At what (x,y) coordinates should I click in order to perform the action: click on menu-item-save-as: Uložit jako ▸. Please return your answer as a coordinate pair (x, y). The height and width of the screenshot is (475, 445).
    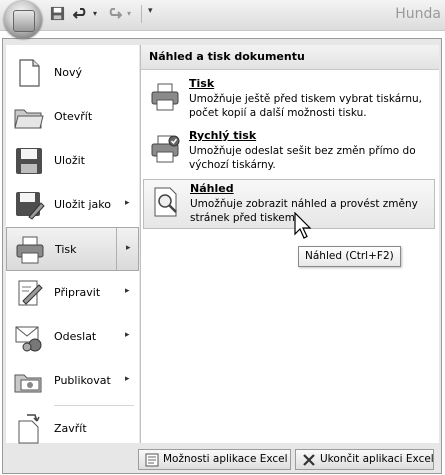
    Looking at the image, I should click on (72, 205).